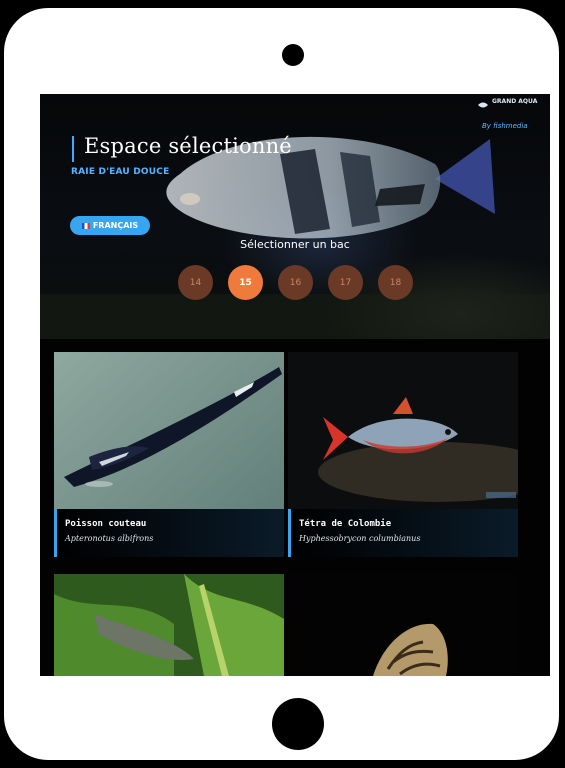  Describe the element at coordinates (106, 524) in the screenshot. I see `species-name: Poisson couteau` at that location.